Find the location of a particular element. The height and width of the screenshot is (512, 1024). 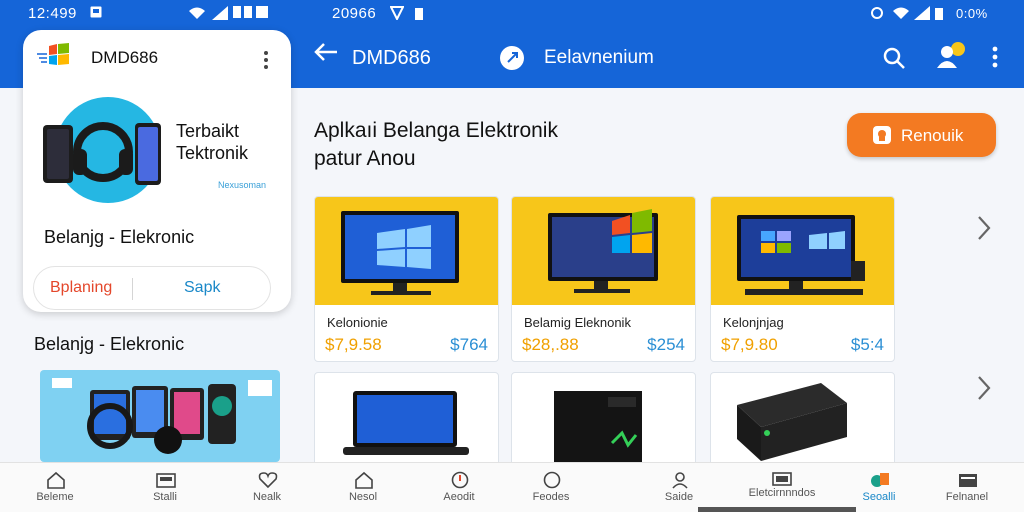

app-name: DMD686 is located at coordinates (125, 57).